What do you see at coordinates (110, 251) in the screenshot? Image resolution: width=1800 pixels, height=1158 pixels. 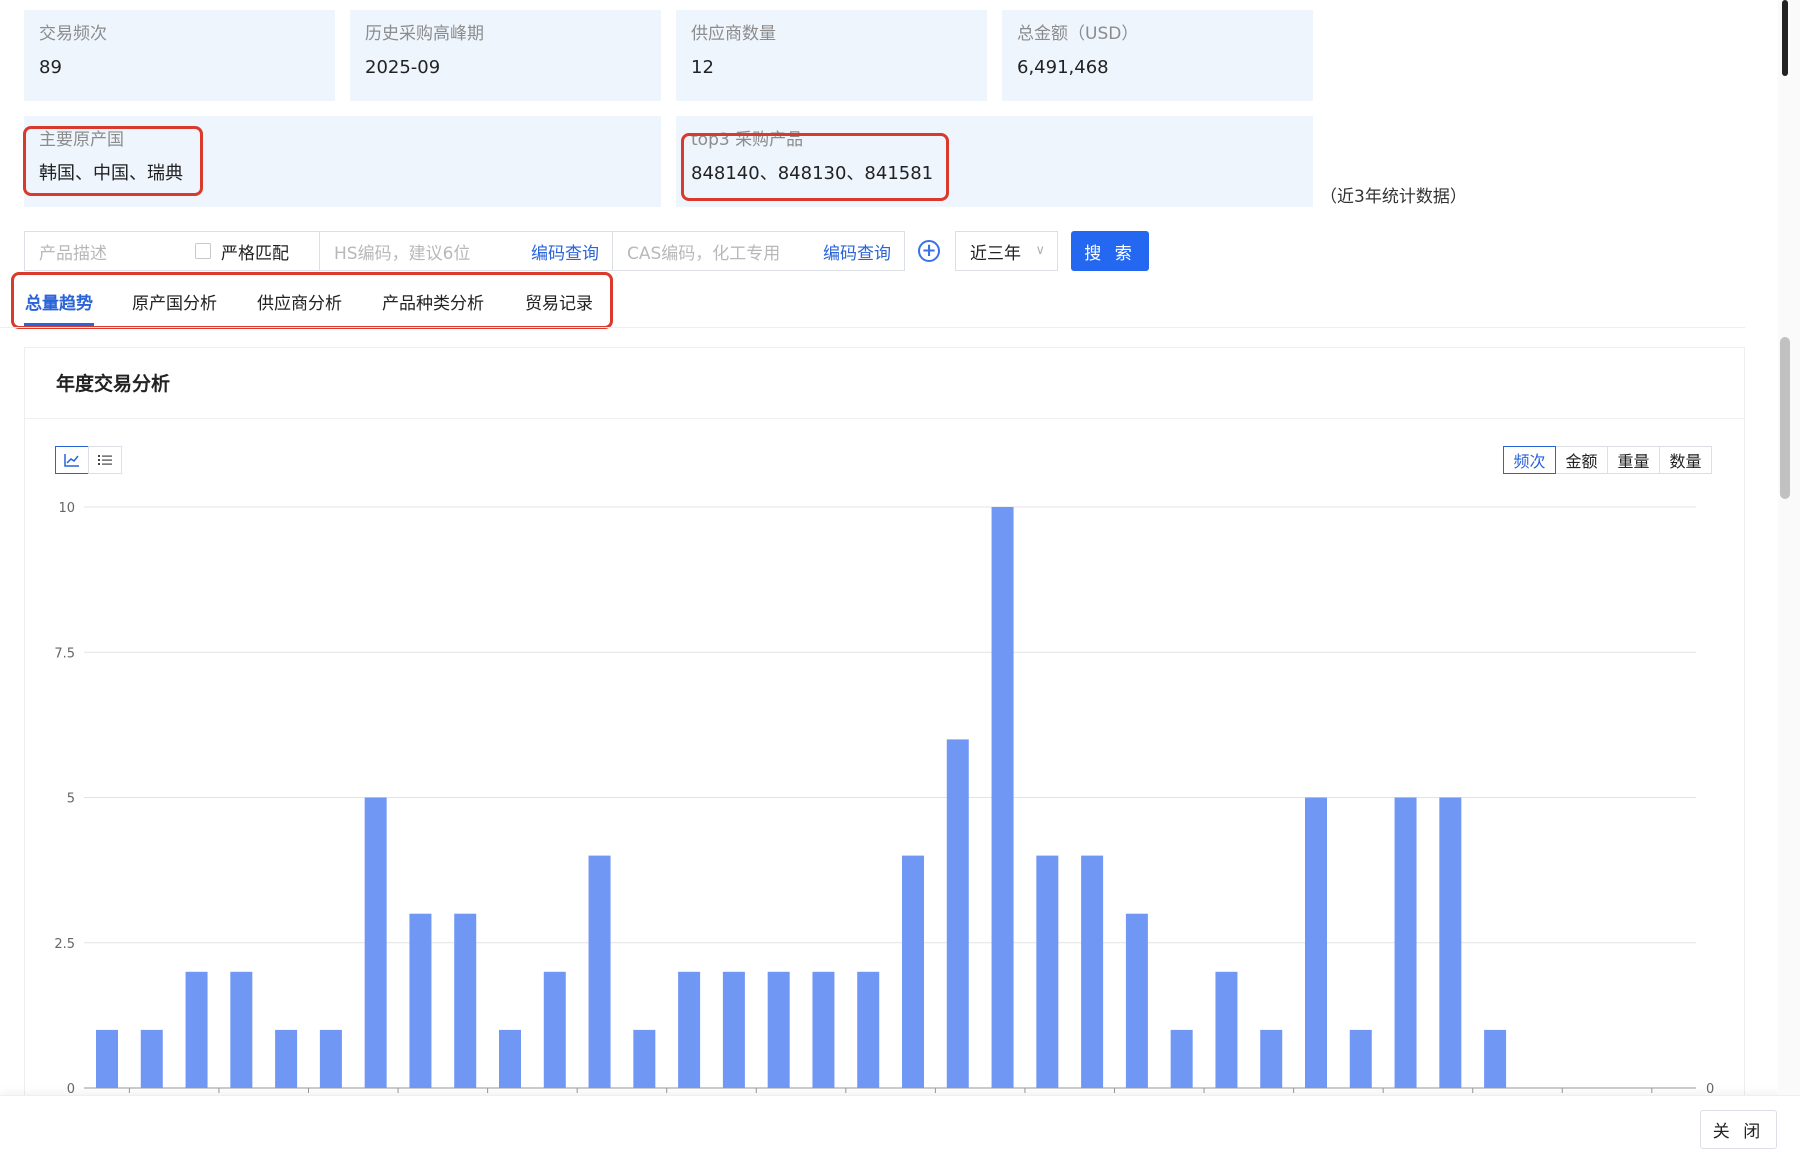 I see `product-desc-input: 产品描述` at bounding box center [110, 251].